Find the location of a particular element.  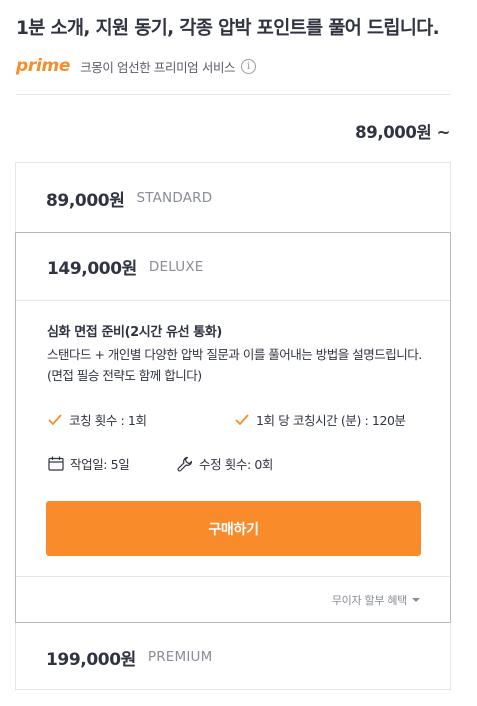

feature-label: 코칭 횟수 : 1회 is located at coordinates (108, 420).